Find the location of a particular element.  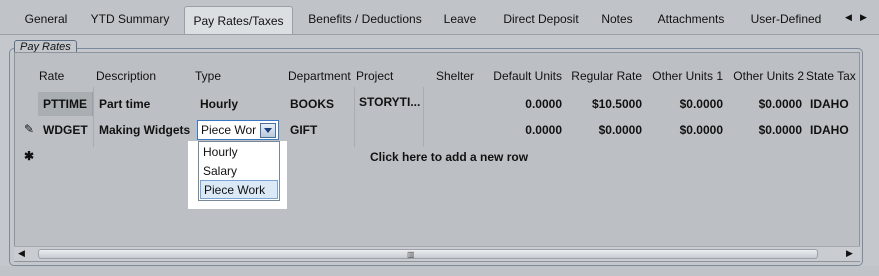

row1-state-tax: IDAHO is located at coordinates (829, 104).